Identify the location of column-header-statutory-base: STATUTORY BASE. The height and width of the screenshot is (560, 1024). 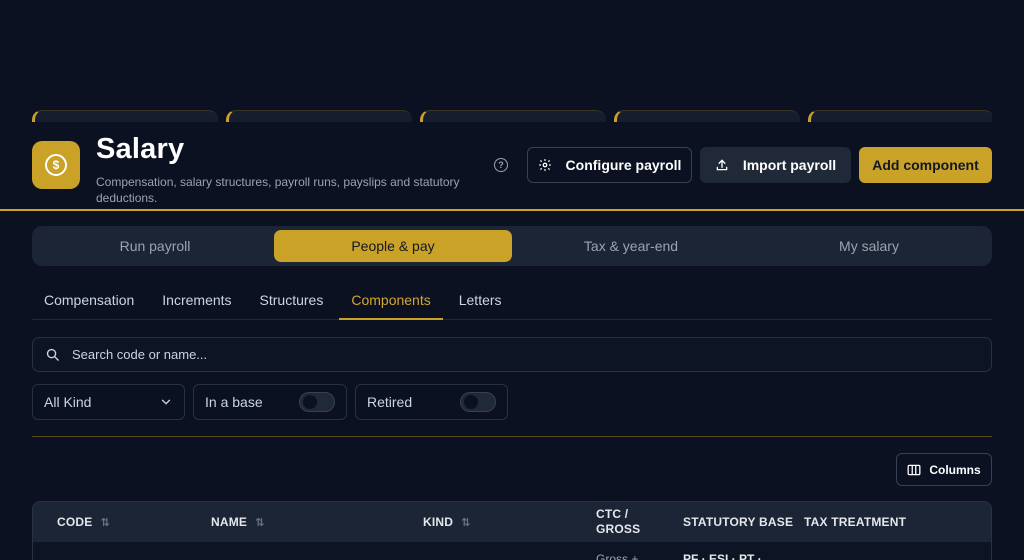
(738, 522).